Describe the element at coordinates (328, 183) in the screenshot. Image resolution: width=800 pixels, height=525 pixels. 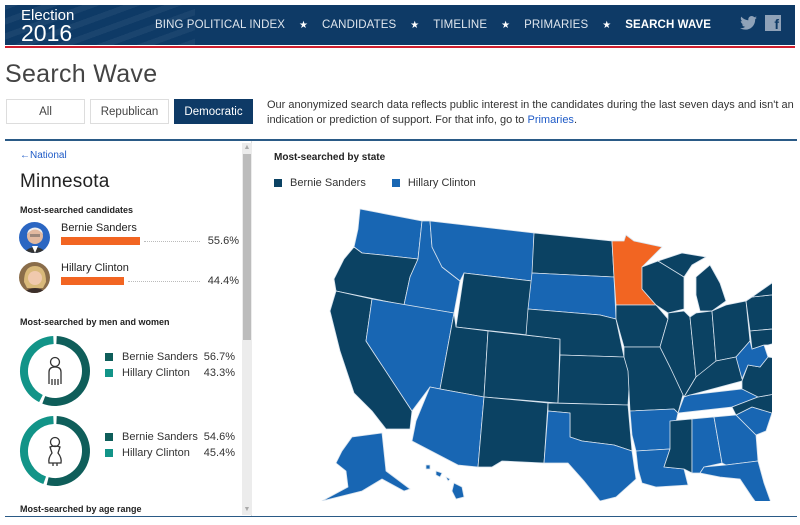
I see `legend-label: Bernie Sanders` at that location.